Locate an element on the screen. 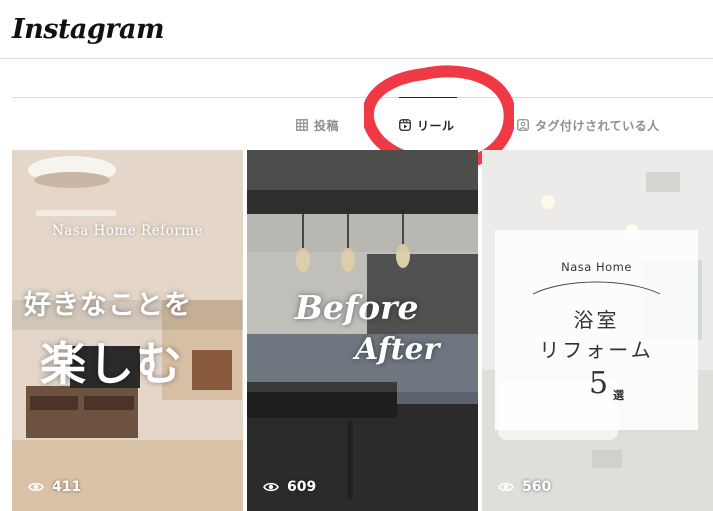 The image size is (713, 511). tab-posts-label: 投稿 is located at coordinates (327, 125).